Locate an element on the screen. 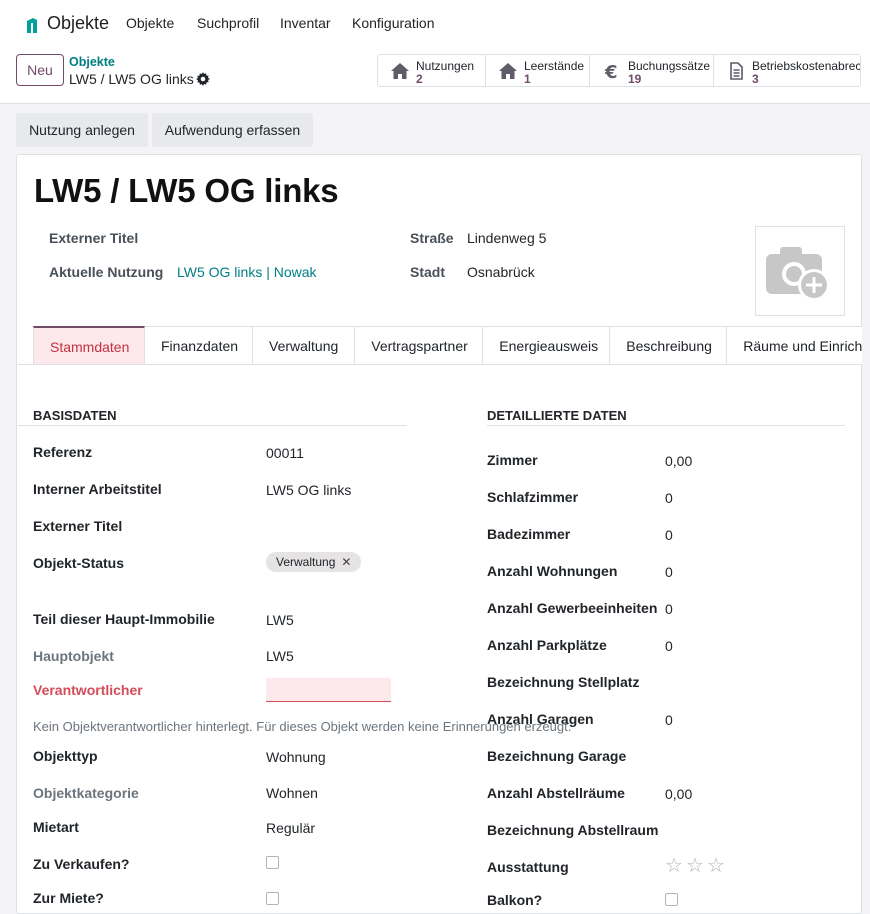  part-of-main-property-value: LW5 is located at coordinates (280, 620).